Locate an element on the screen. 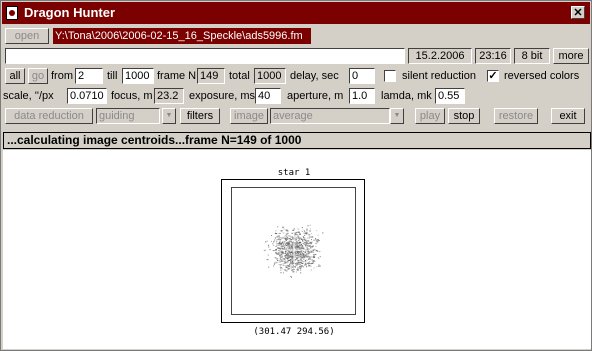  all-button: all is located at coordinates (15, 76).